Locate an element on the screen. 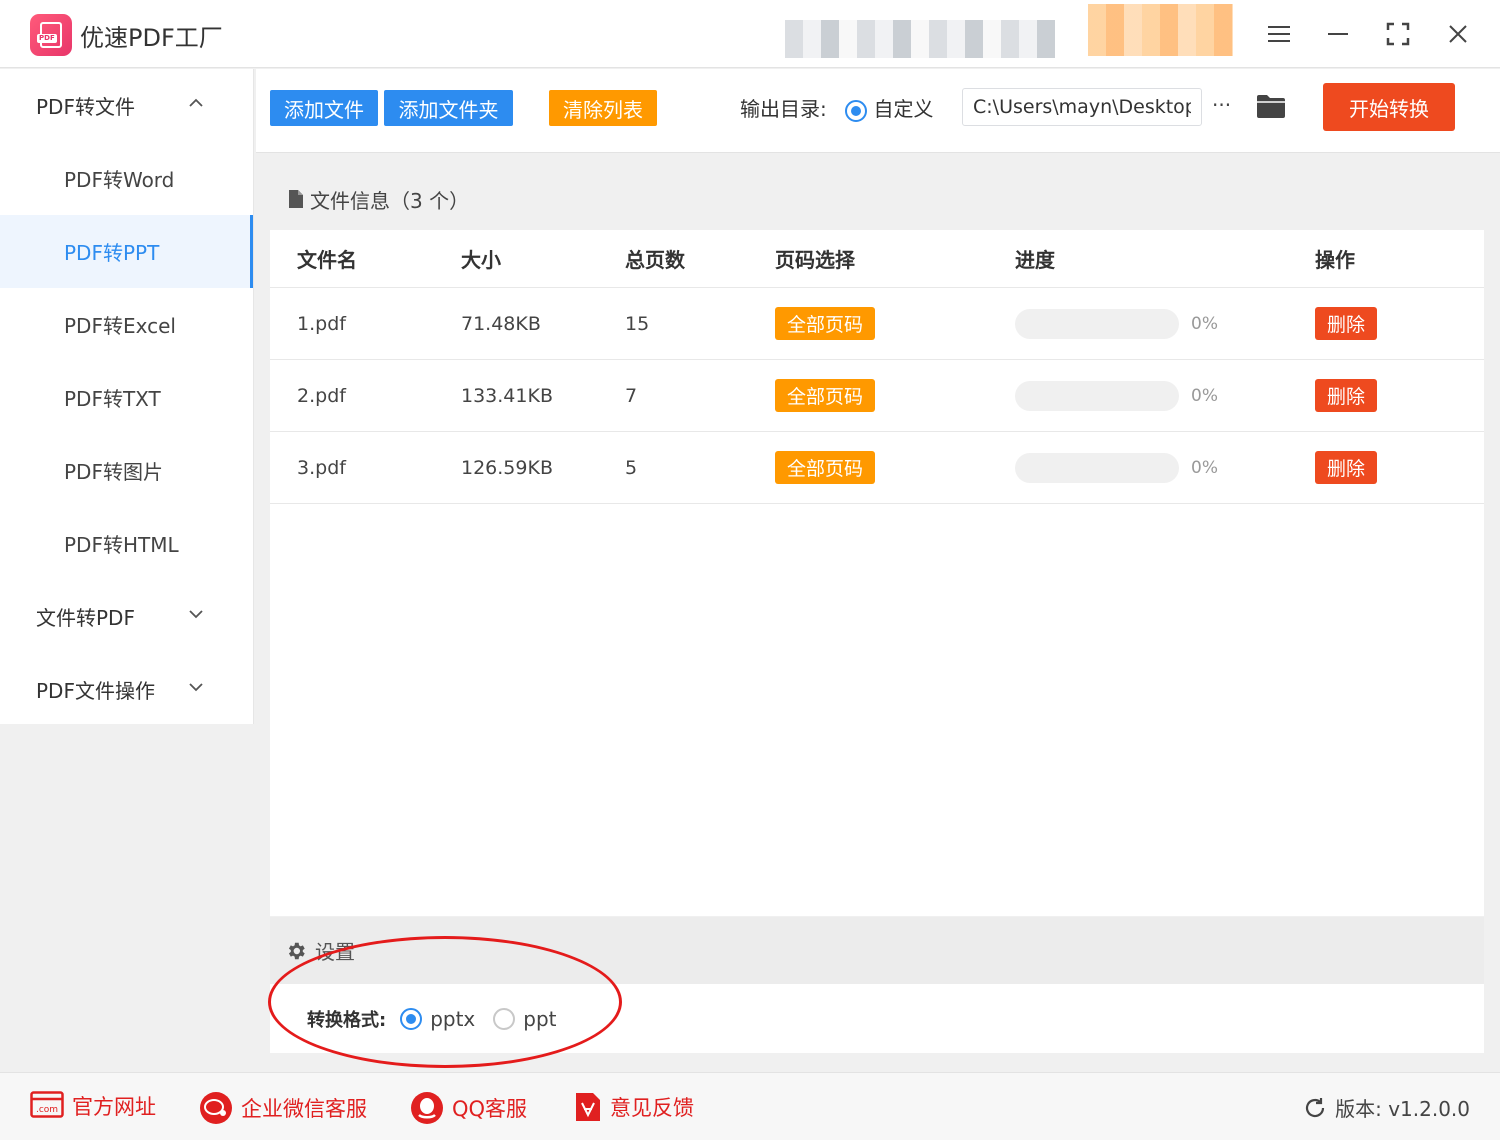 The width and height of the screenshot is (1500, 1140). blurred-banner is located at coordinates (920, 39).